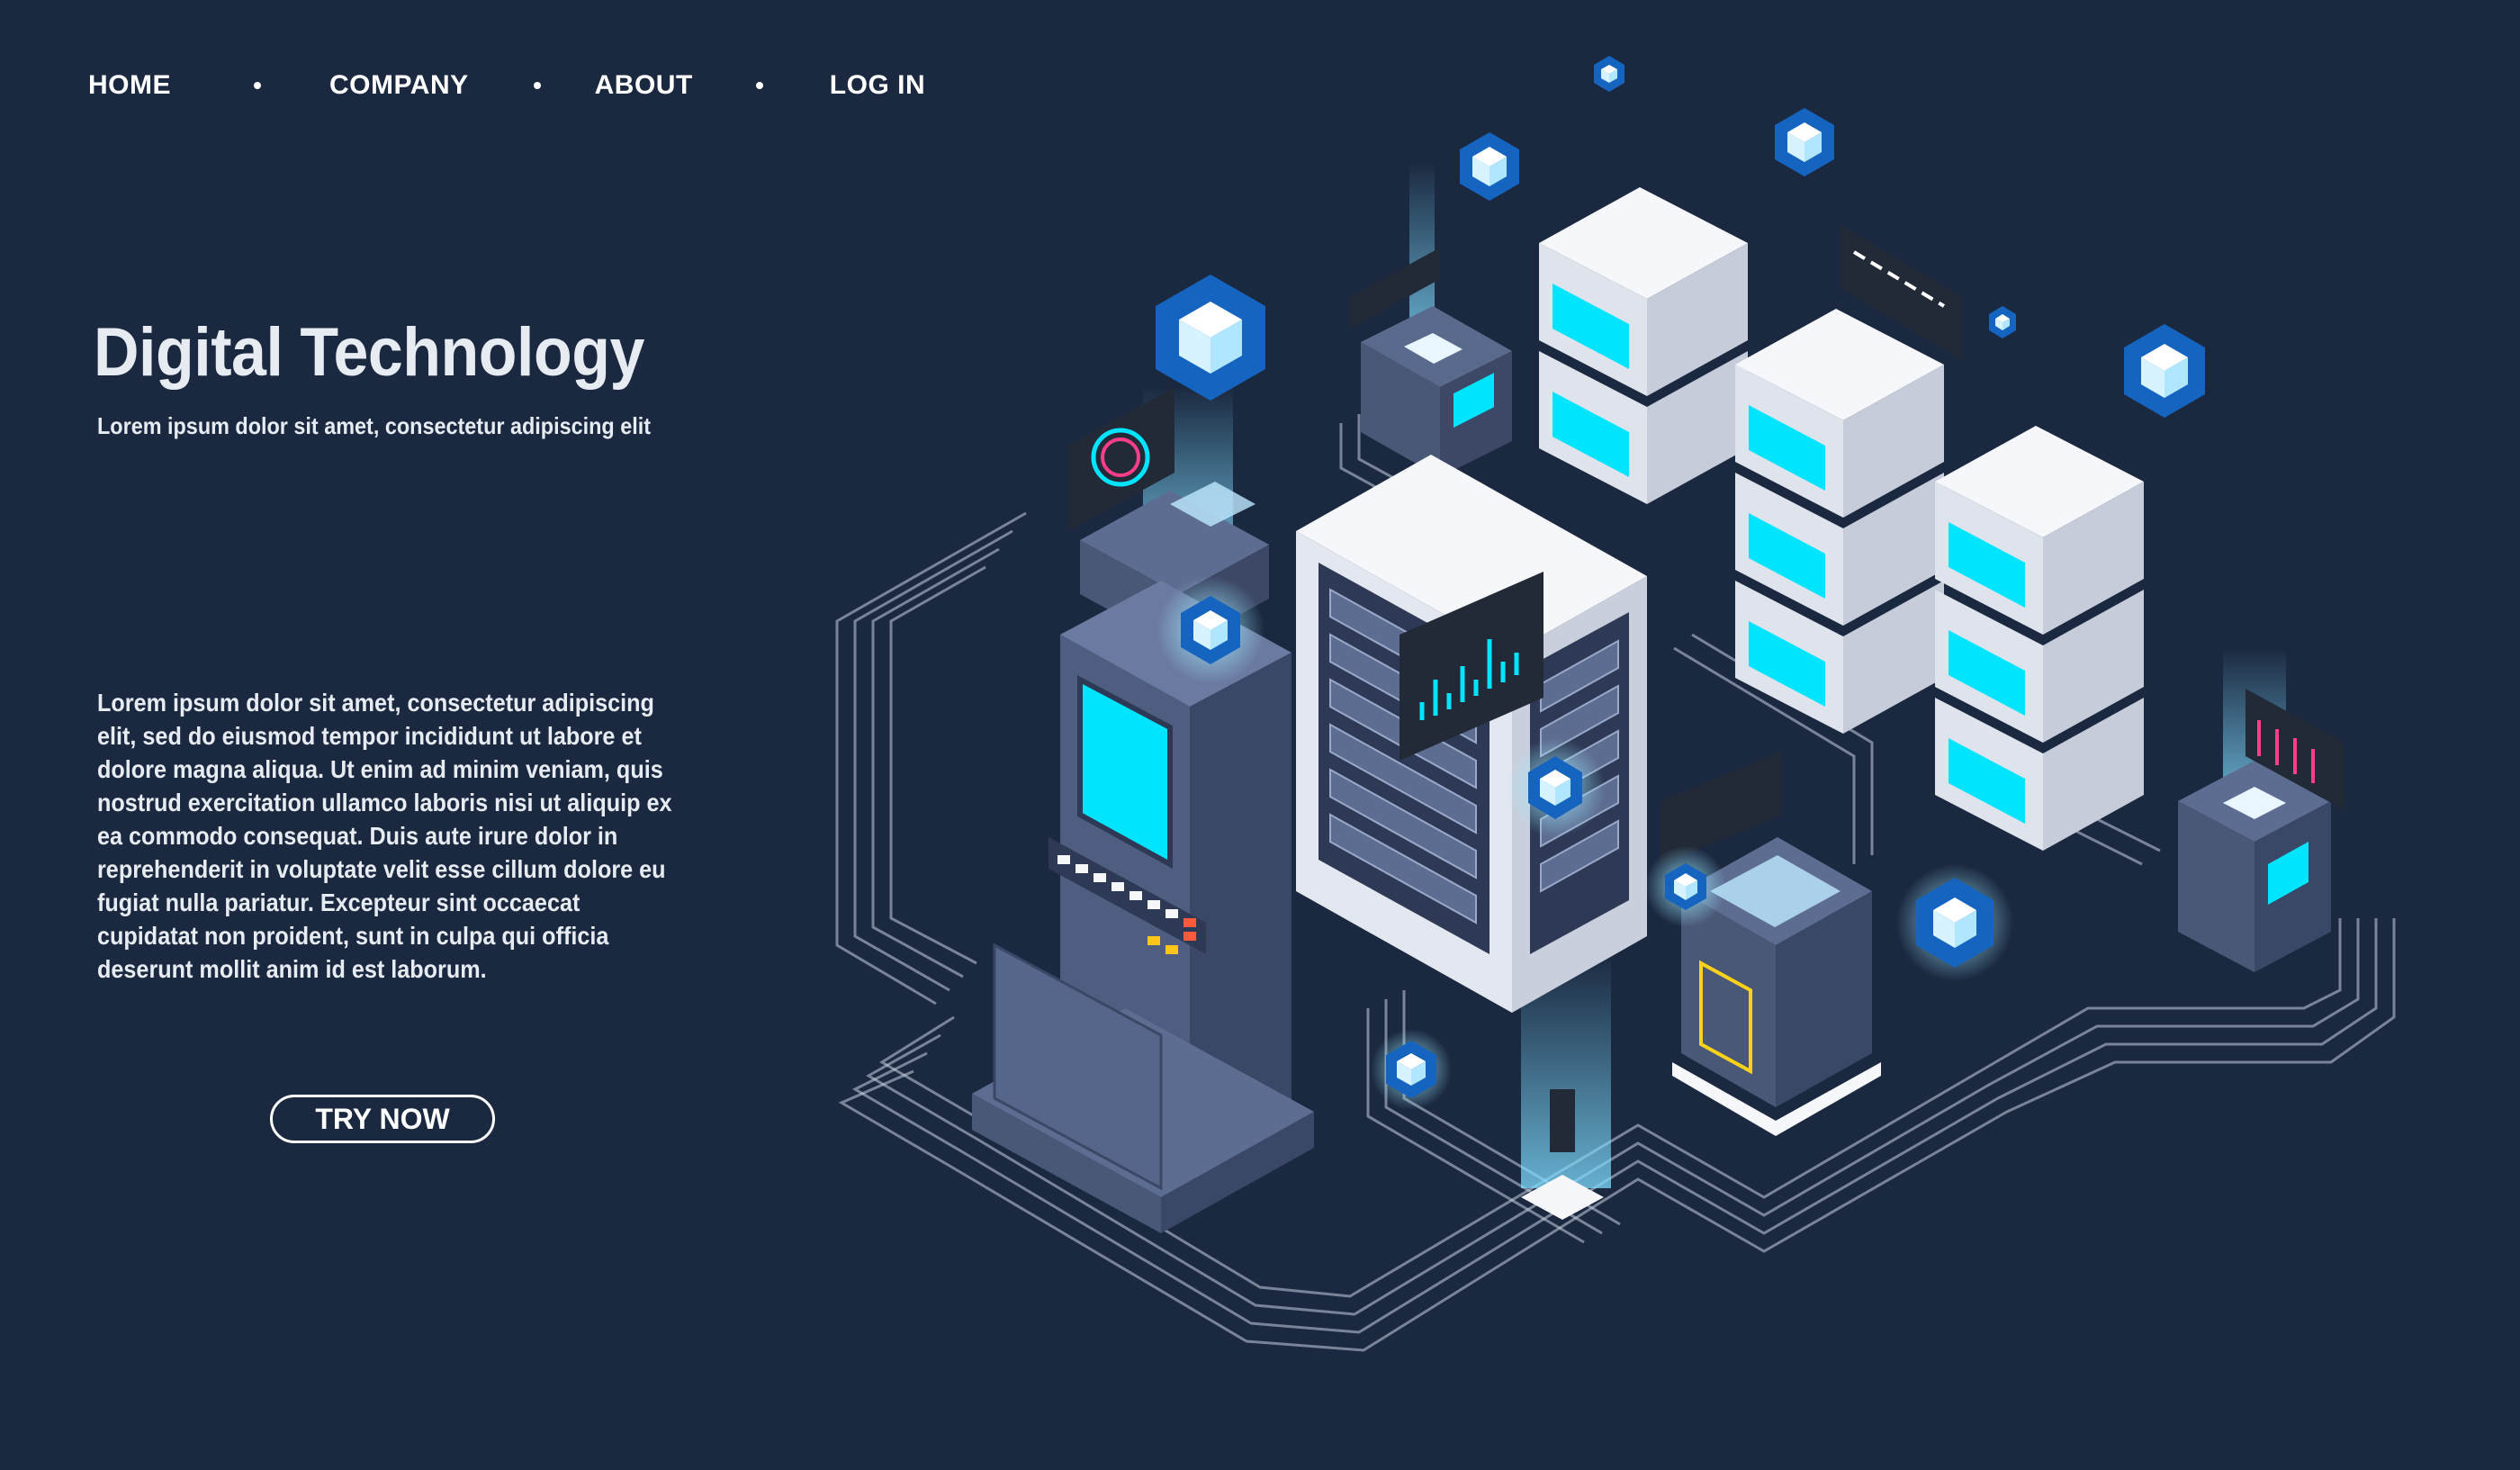 Image resolution: width=2520 pixels, height=1470 pixels. What do you see at coordinates (1471, 734) in the screenshot?
I see `main-server-rack` at bounding box center [1471, 734].